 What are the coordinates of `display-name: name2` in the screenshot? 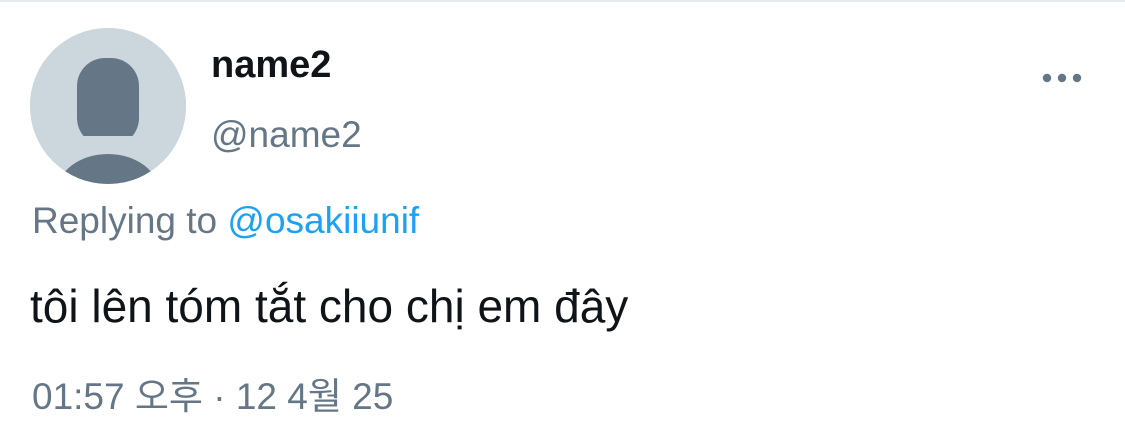 It's located at (271, 65).